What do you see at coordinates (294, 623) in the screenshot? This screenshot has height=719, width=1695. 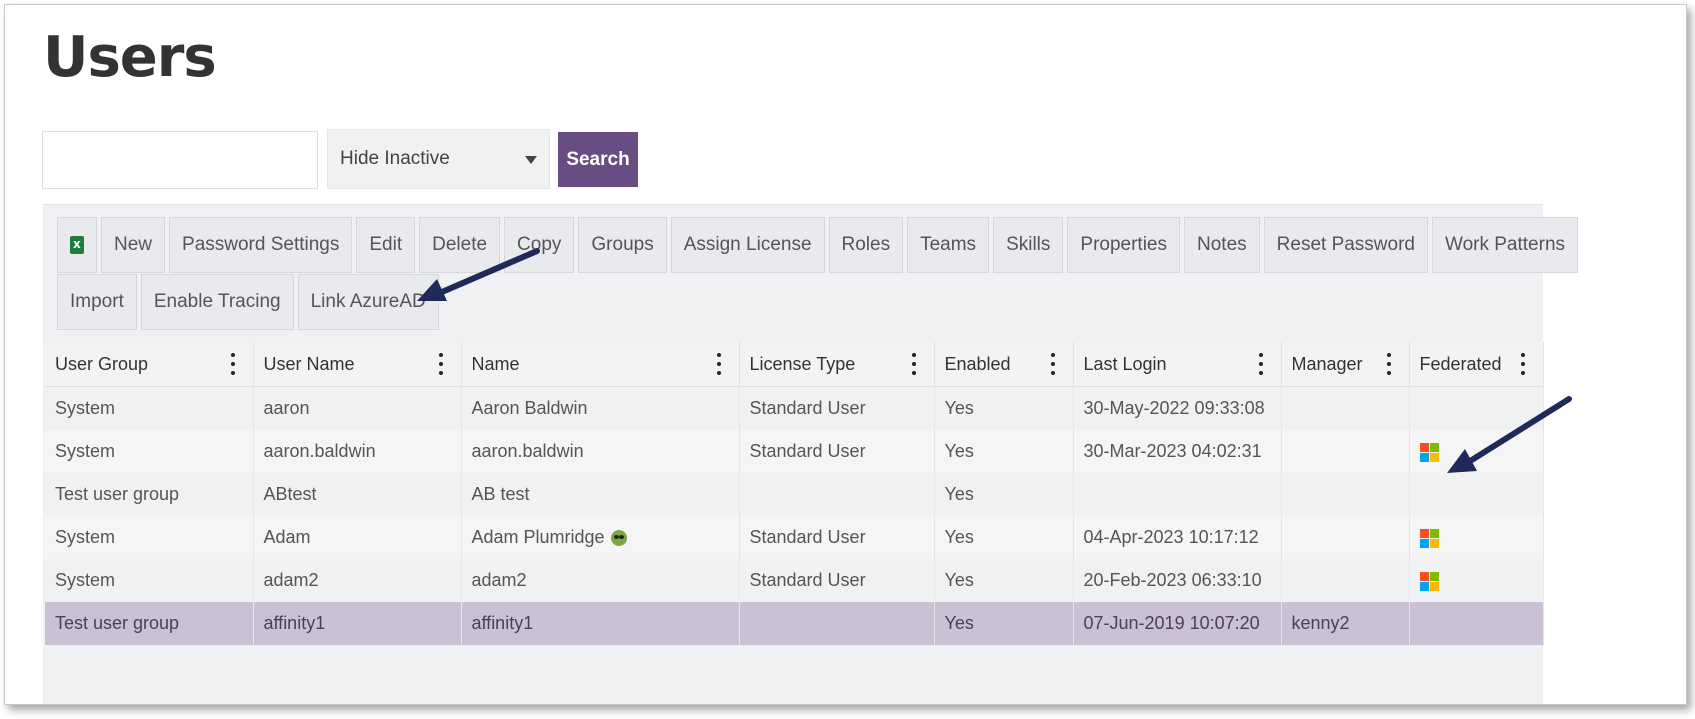 I see `cell-text: affinity1` at bounding box center [294, 623].